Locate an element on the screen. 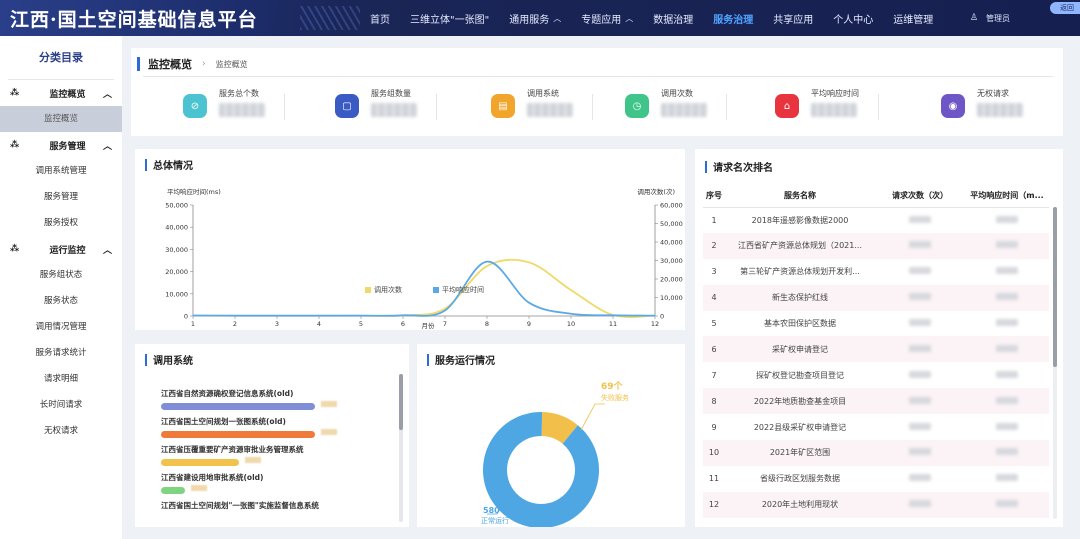 The width and height of the screenshot is (1080, 539). sidebar-item: 无权请求 is located at coordinates (61, 431).